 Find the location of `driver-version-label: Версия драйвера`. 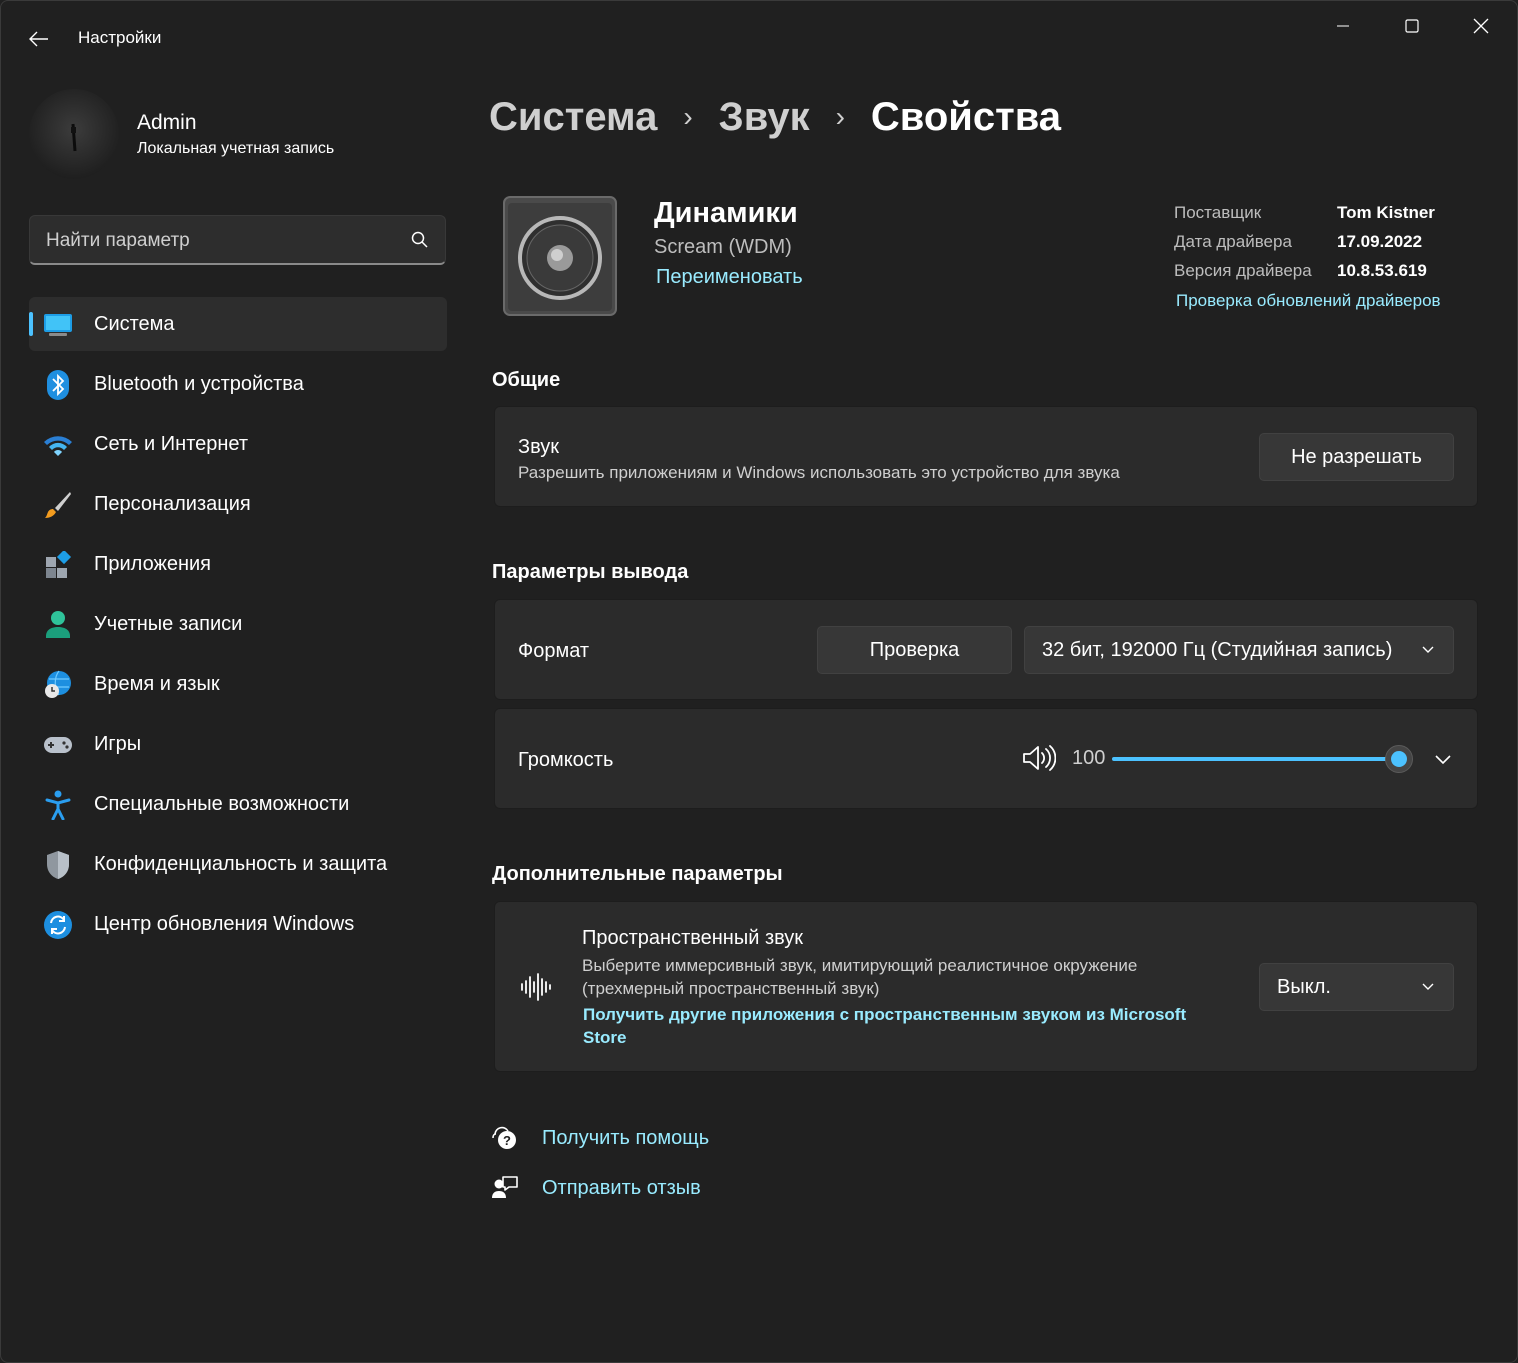

driver-version-label: Версия драйвера is located at coordinates (1243, 270).